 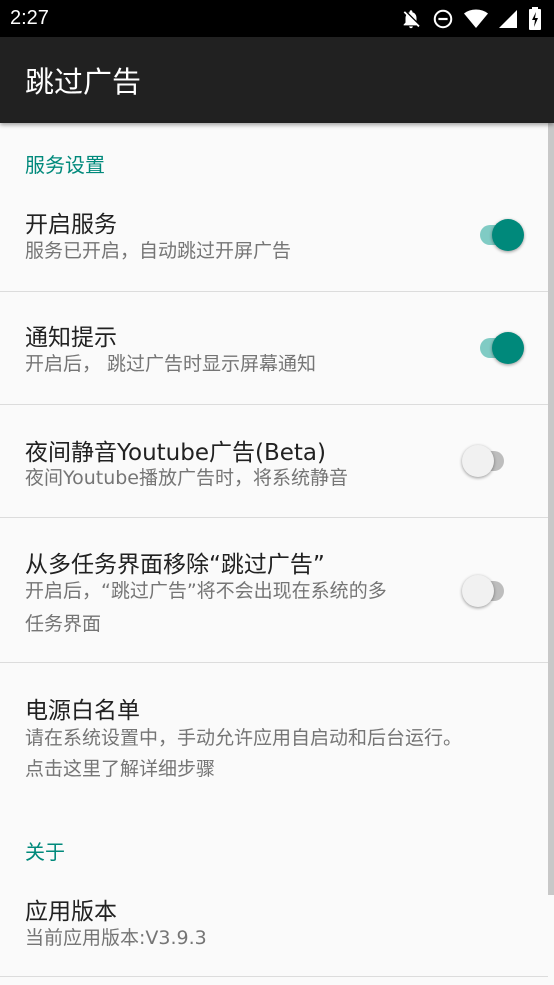 What do you see at coordinates (71, 225) in the screenshot?
I see `pref-title: 开启服务` at bounding box center [71, 225].